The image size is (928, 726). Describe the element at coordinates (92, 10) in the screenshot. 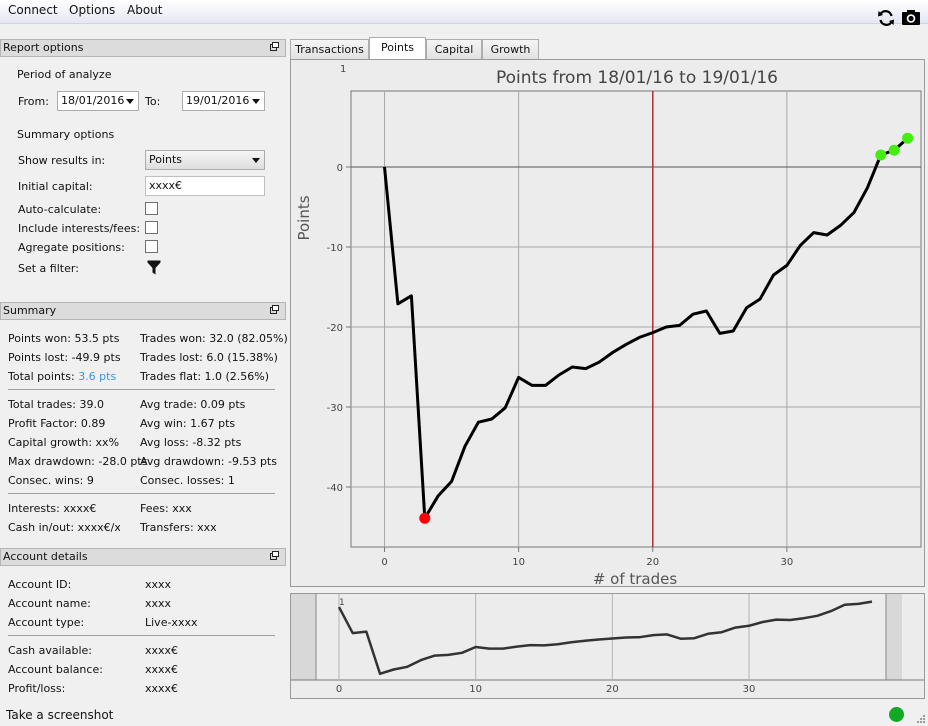

I see `menu-options: Options` at that location.